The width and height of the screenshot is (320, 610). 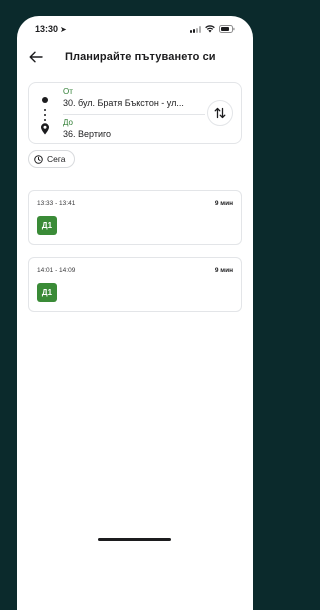 I want to click on to-field: 36. Вертиго, so click(x=87, y=134).